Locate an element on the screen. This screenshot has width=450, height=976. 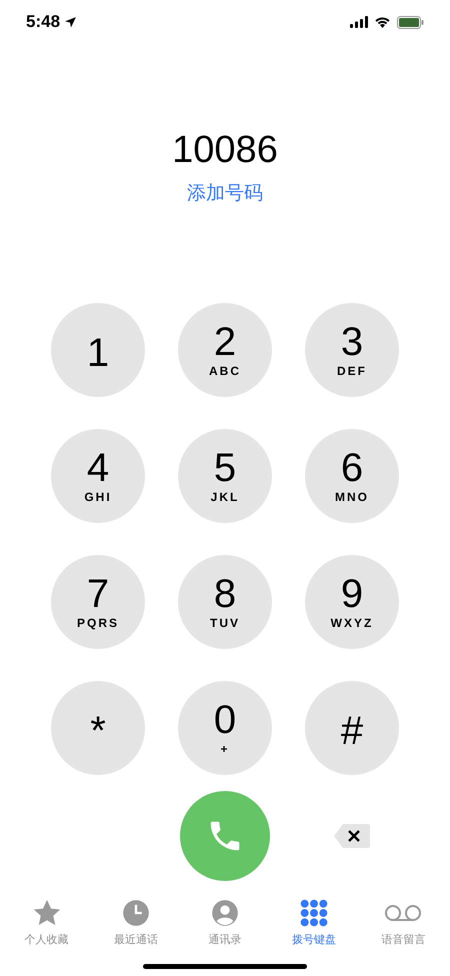
dial-key: 1 is located at coordinates (98, 349).